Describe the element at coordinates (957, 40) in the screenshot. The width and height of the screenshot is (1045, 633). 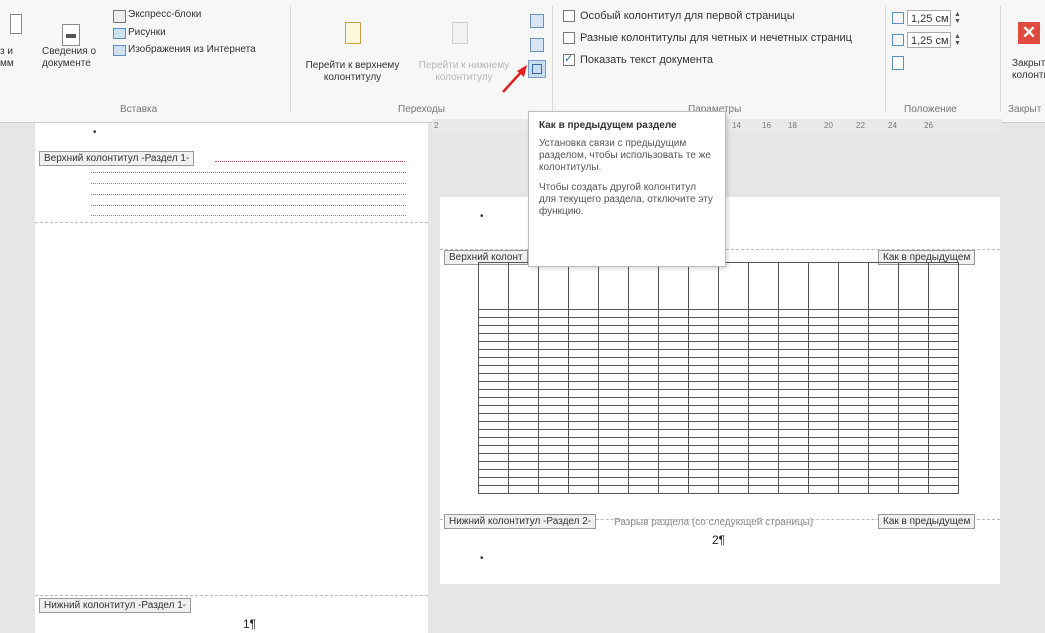
I see `spinner-arrows: ▲ ▼` at that location.